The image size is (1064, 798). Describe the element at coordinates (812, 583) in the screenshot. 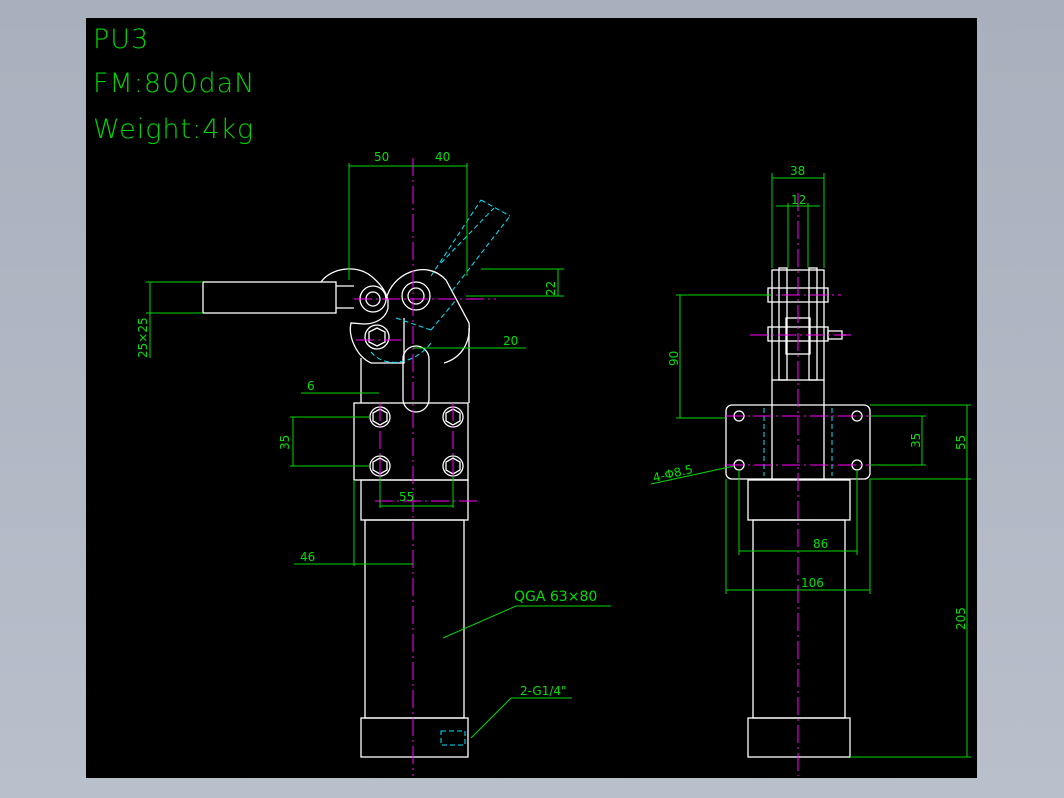

I see `dim-106: 106` at that location.